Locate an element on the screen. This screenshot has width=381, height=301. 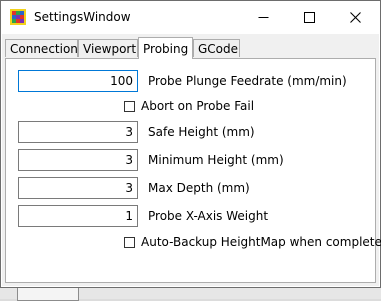
auto-backup-checkbox-row: Auto-Backup HeightMap when complete is located at coordinates (252, 242).